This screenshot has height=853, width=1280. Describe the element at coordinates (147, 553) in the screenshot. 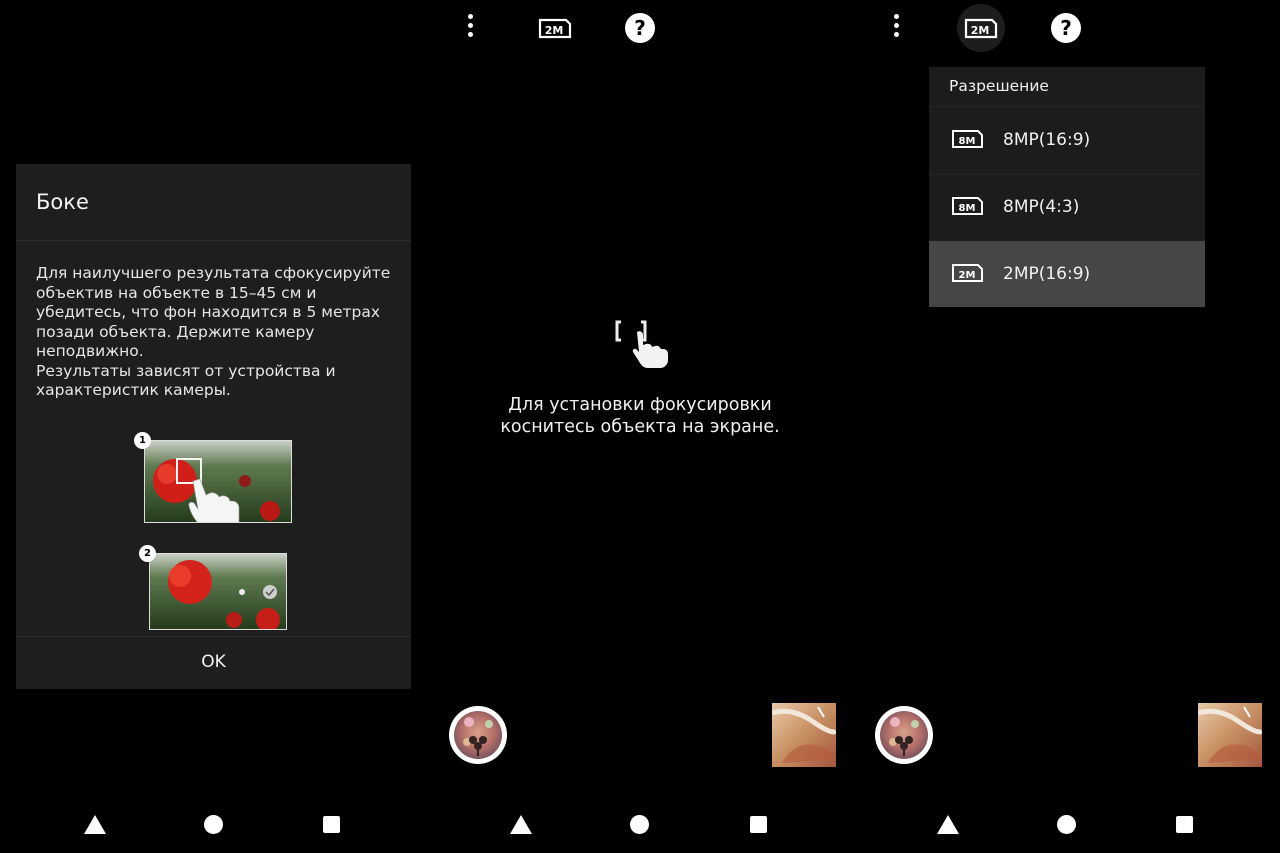

I see `step-2-badge: 2` at that location.